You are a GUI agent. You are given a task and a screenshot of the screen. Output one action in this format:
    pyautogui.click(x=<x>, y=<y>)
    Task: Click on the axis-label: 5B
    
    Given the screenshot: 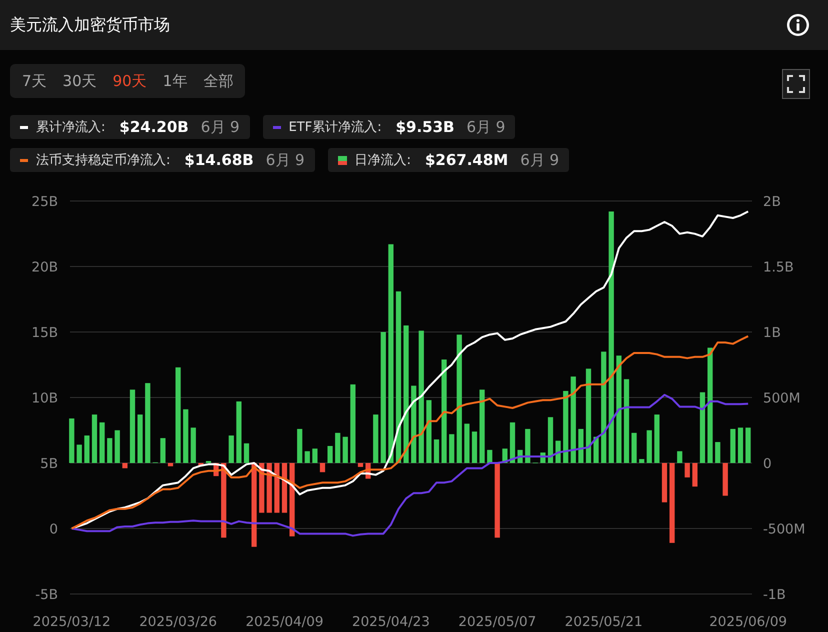 What is the action you would take?
    pyautogui.click(x=49, y=464)
    